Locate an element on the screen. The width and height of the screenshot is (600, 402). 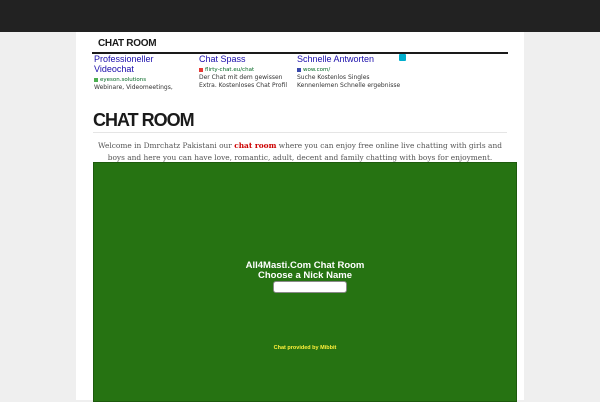
nav-link-chat-room: CHAT ROOM is located at coordinates (127, 43).